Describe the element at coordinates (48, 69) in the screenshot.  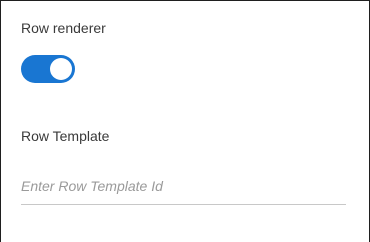
I see `row-renderer-toggle` at that location.